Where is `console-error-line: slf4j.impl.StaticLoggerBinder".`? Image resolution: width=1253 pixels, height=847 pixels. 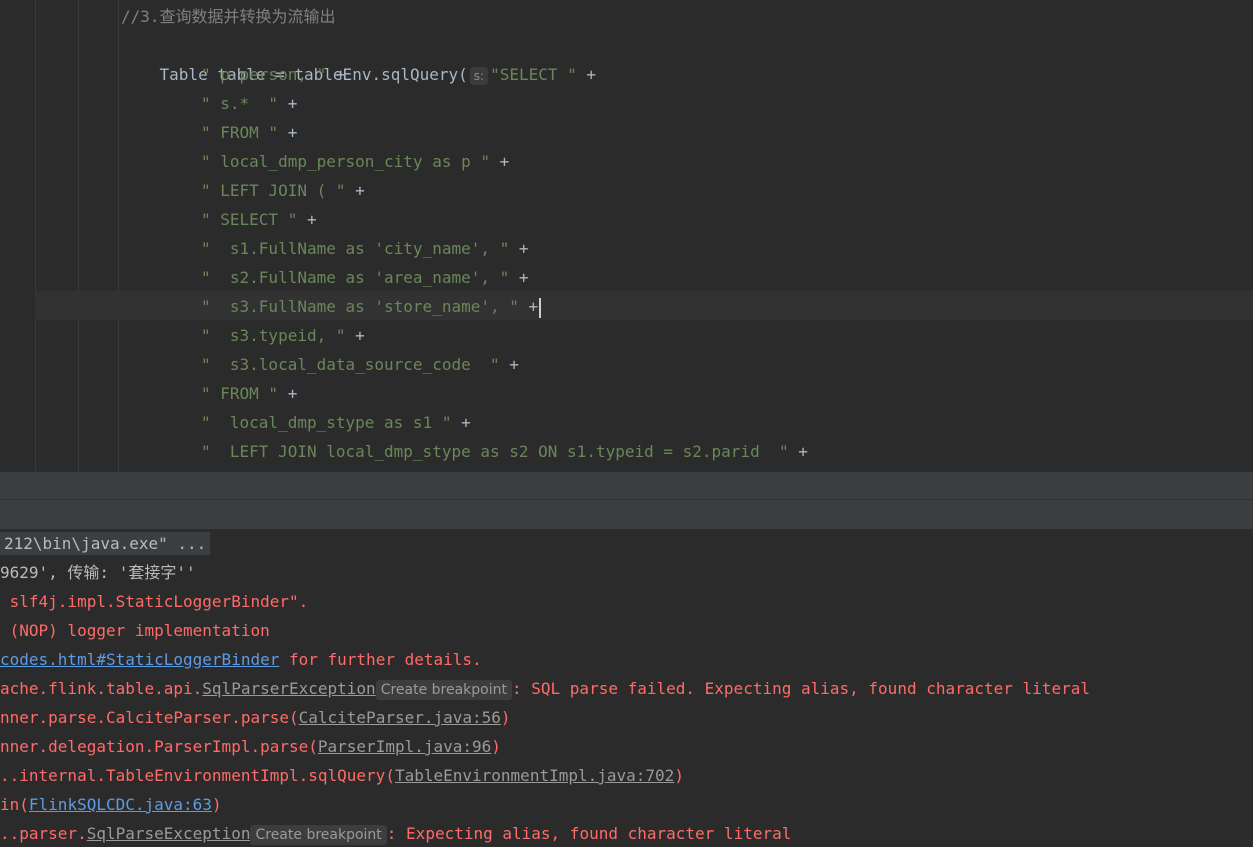
console-error-line: slf4j.impl.StaticLoggerBinder". is located at coordinates (154, 601).